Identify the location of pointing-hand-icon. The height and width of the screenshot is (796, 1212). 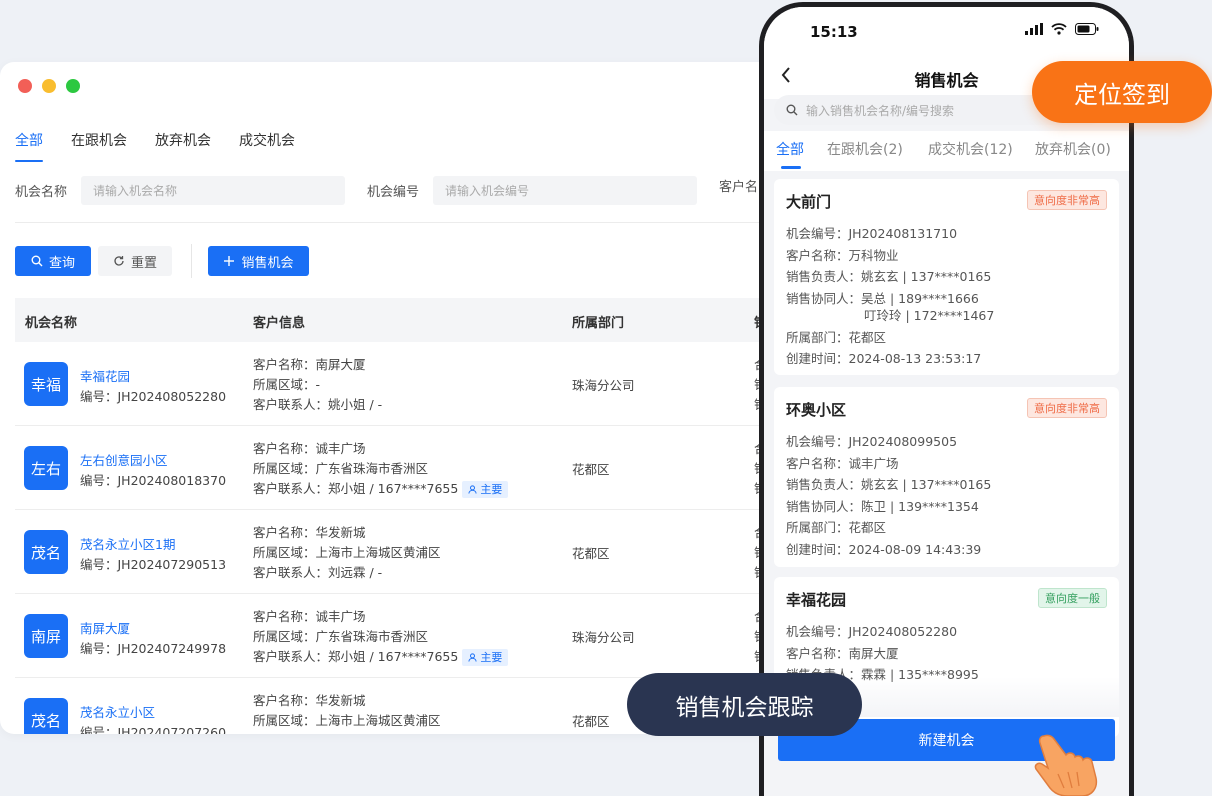
(1066, 765).